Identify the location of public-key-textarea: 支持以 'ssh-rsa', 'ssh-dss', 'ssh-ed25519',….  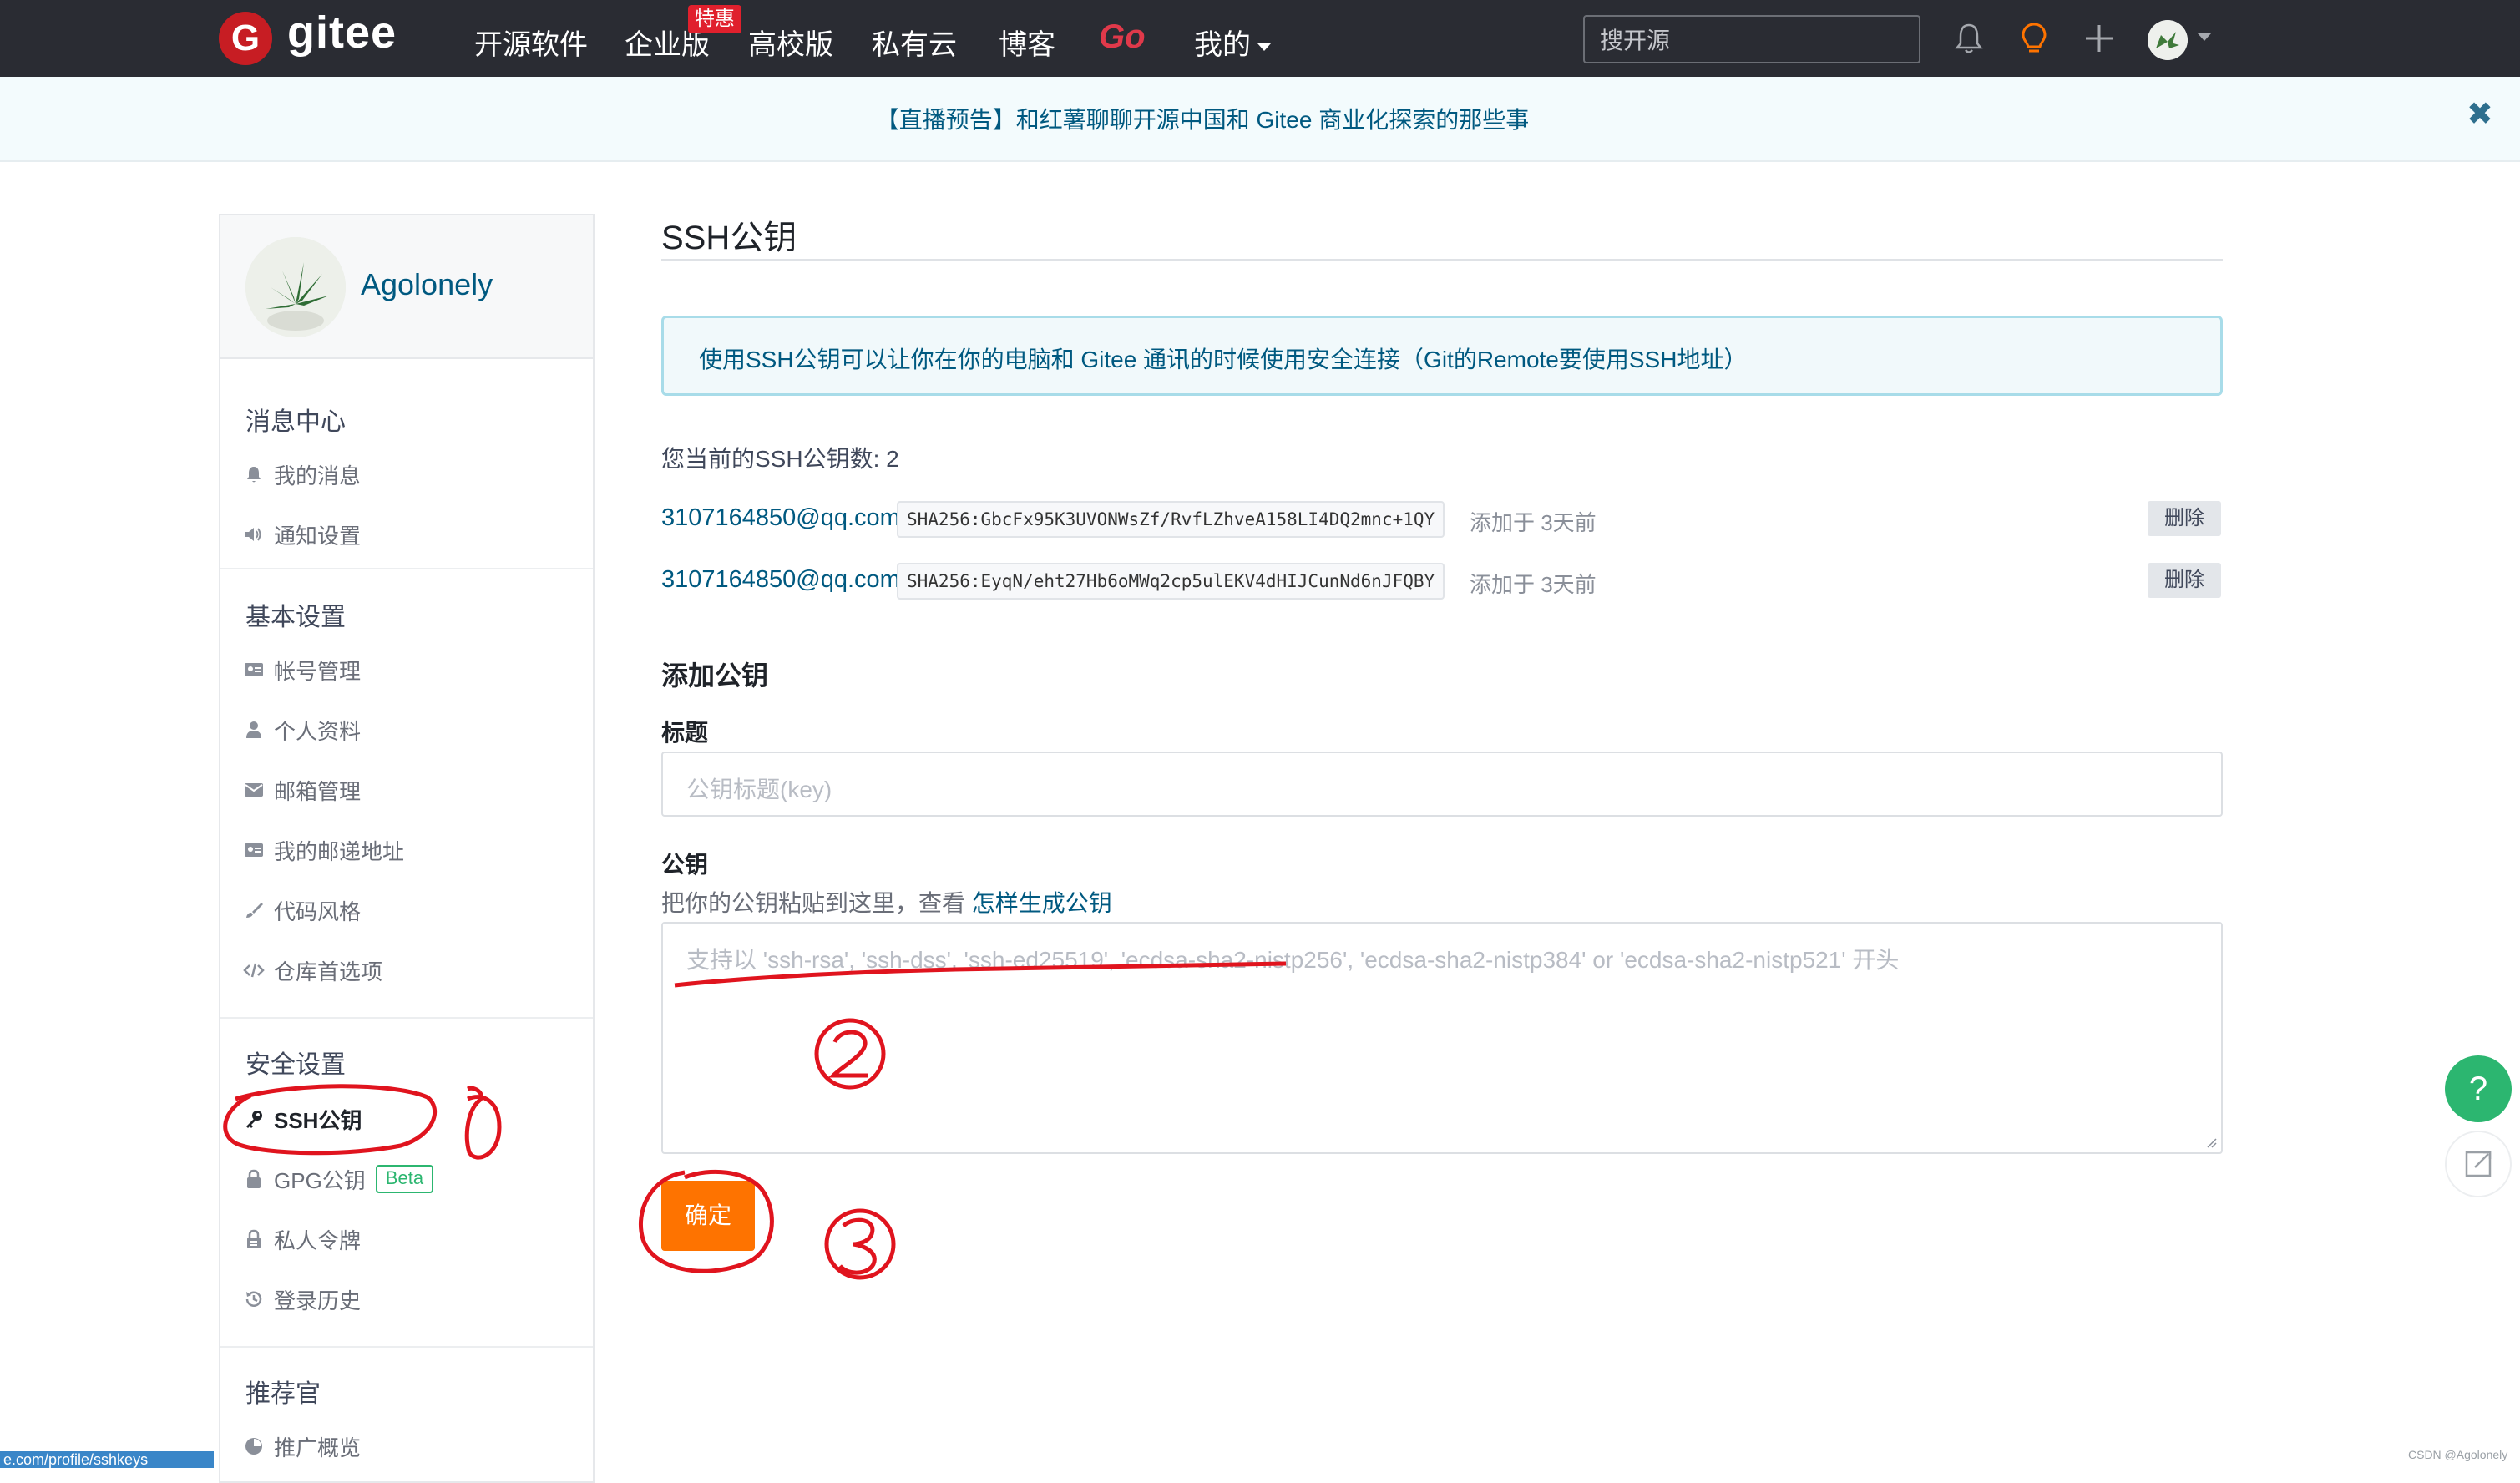
(1442, 1038).